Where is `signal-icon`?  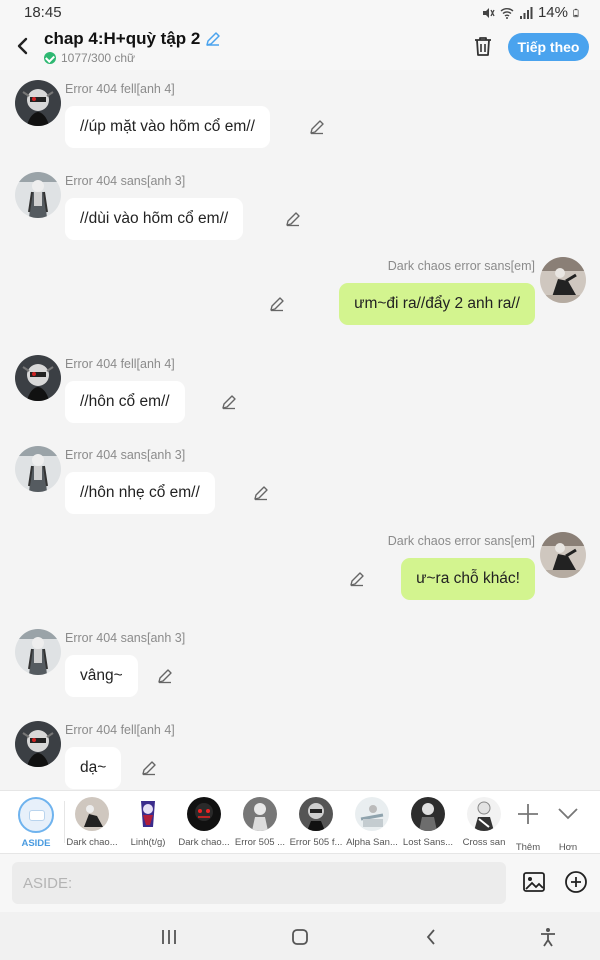 signal-icon is located at coordinates (526, 12).